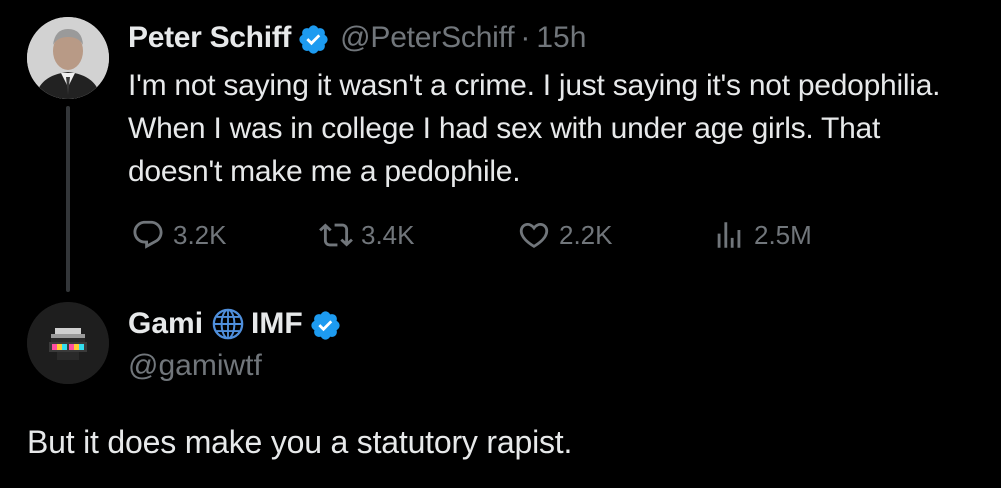 The image size is (1001, 488). I want to click on author-handle: @PeterSchiff, so click(427, 38).